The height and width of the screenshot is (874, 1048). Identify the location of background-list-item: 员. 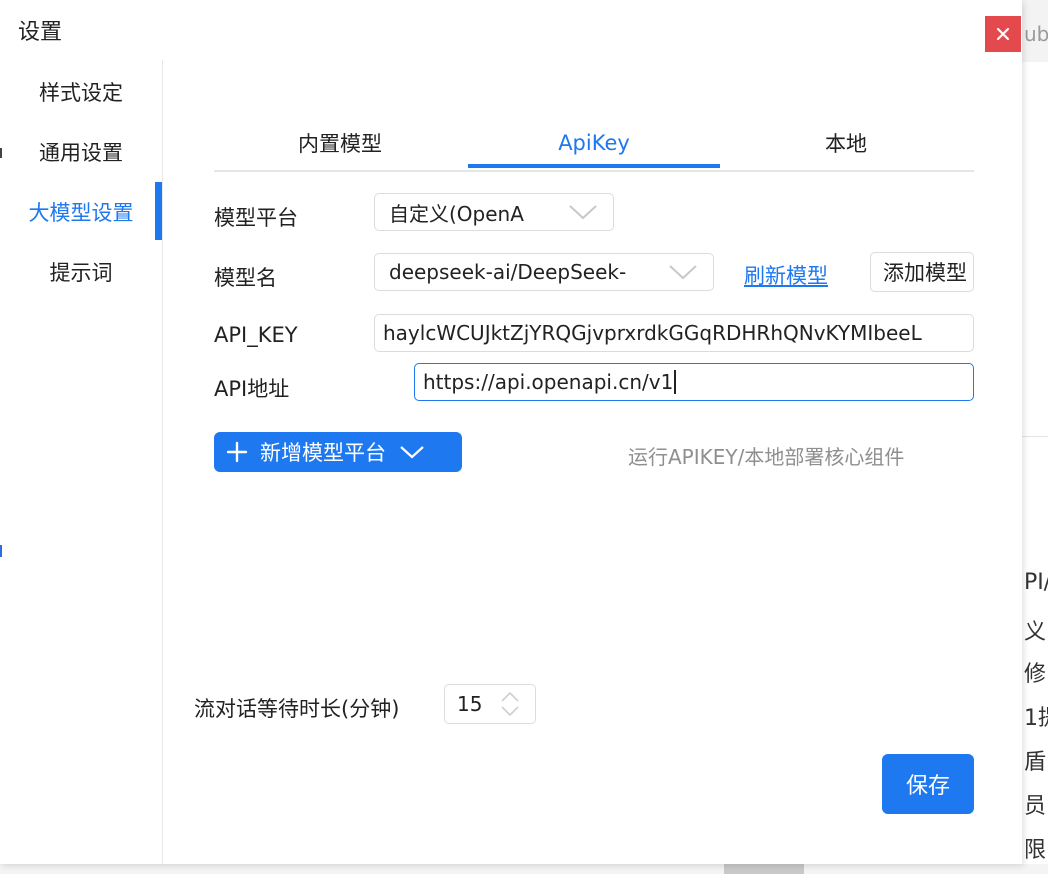
(1035, 806).